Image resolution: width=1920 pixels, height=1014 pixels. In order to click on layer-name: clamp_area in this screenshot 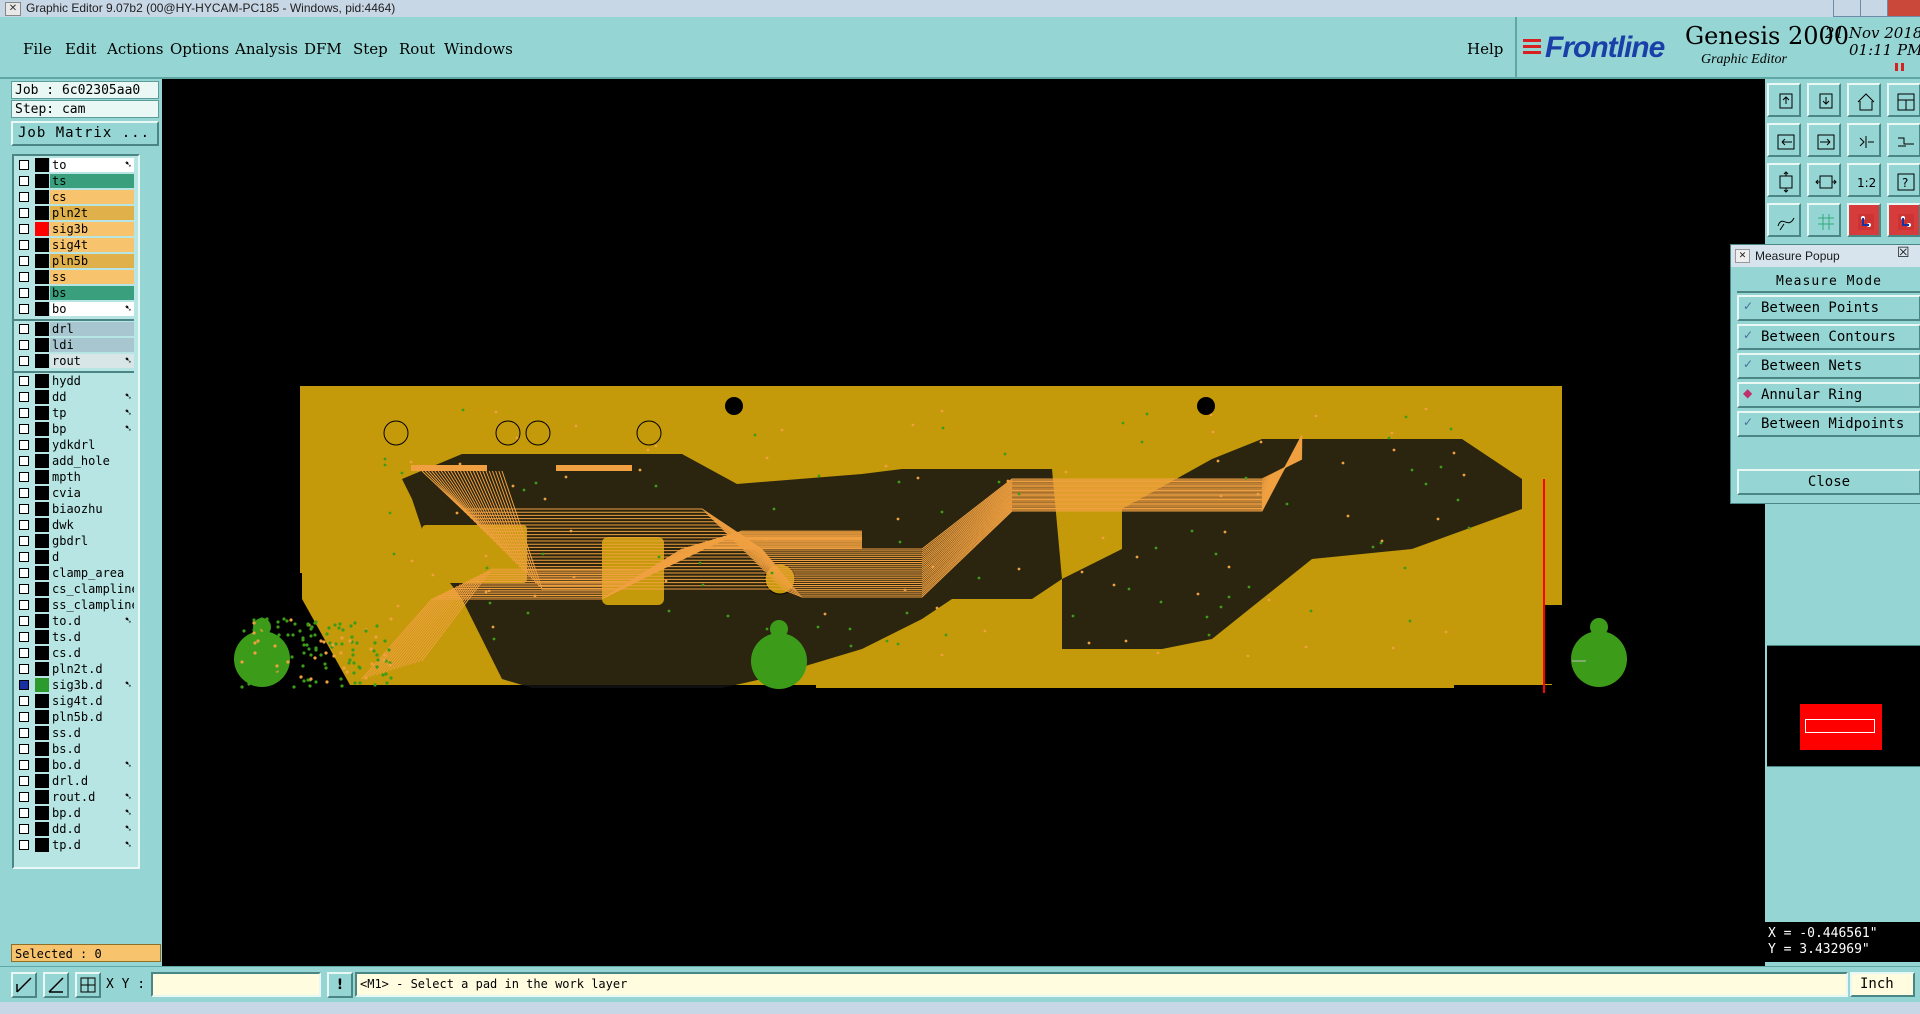, I will do `click(92, 573)`.